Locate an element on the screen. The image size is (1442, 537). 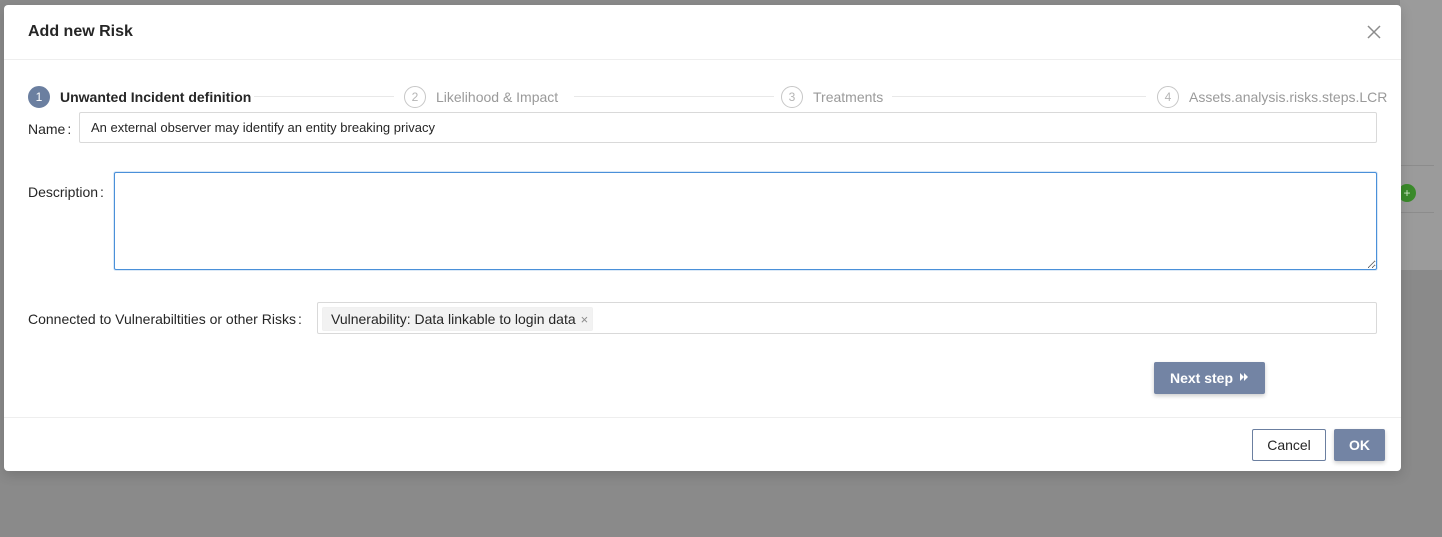
description-label: Description: is located at coordinates (66, 192).